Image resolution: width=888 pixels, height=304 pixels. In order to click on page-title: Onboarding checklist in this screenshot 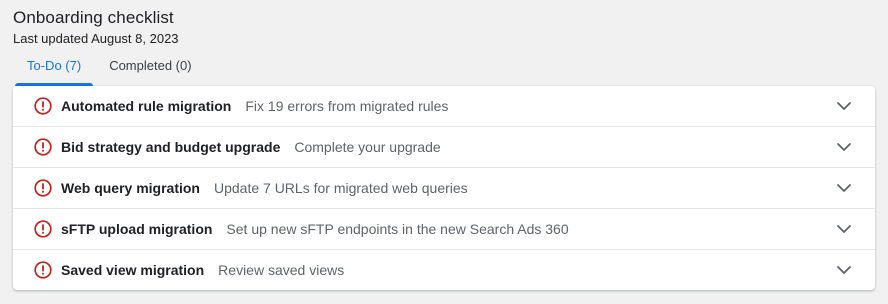, I will do `click(93, 17)`.